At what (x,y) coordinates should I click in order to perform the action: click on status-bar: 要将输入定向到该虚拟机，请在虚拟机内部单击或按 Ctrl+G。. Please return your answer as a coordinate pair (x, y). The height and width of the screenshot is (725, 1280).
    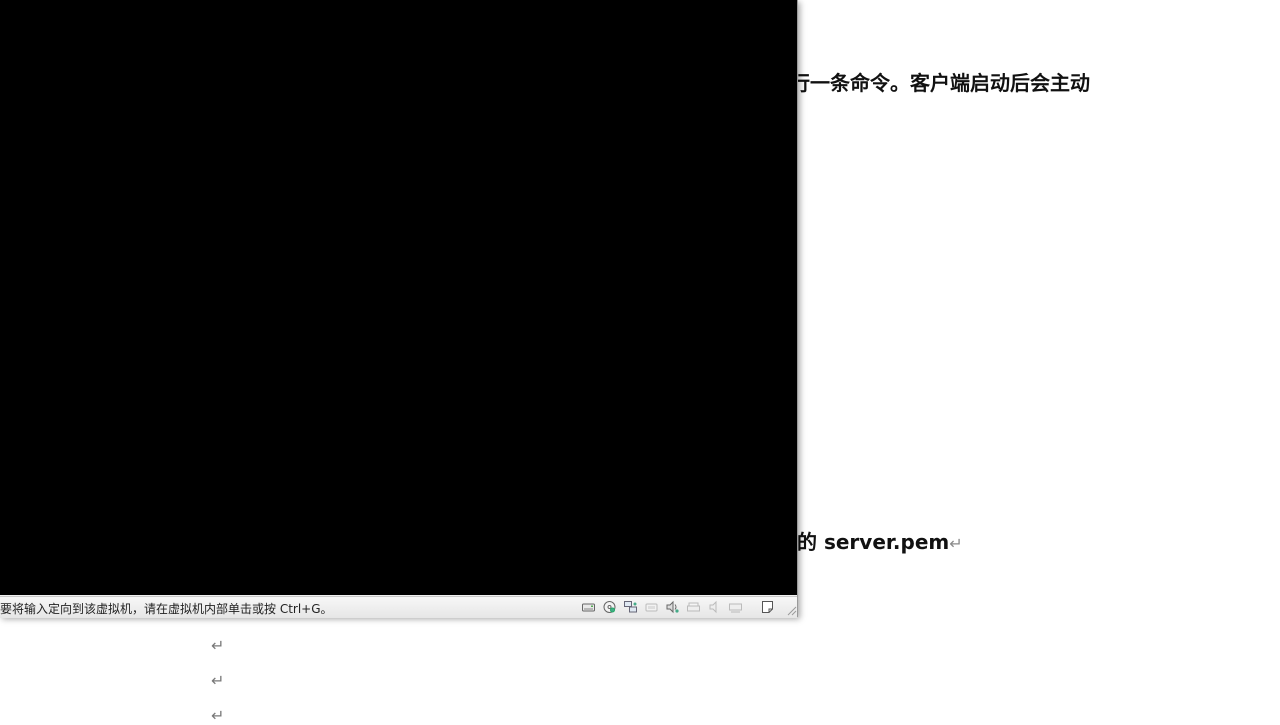
    Looking at the image, I should click on (398, 607).